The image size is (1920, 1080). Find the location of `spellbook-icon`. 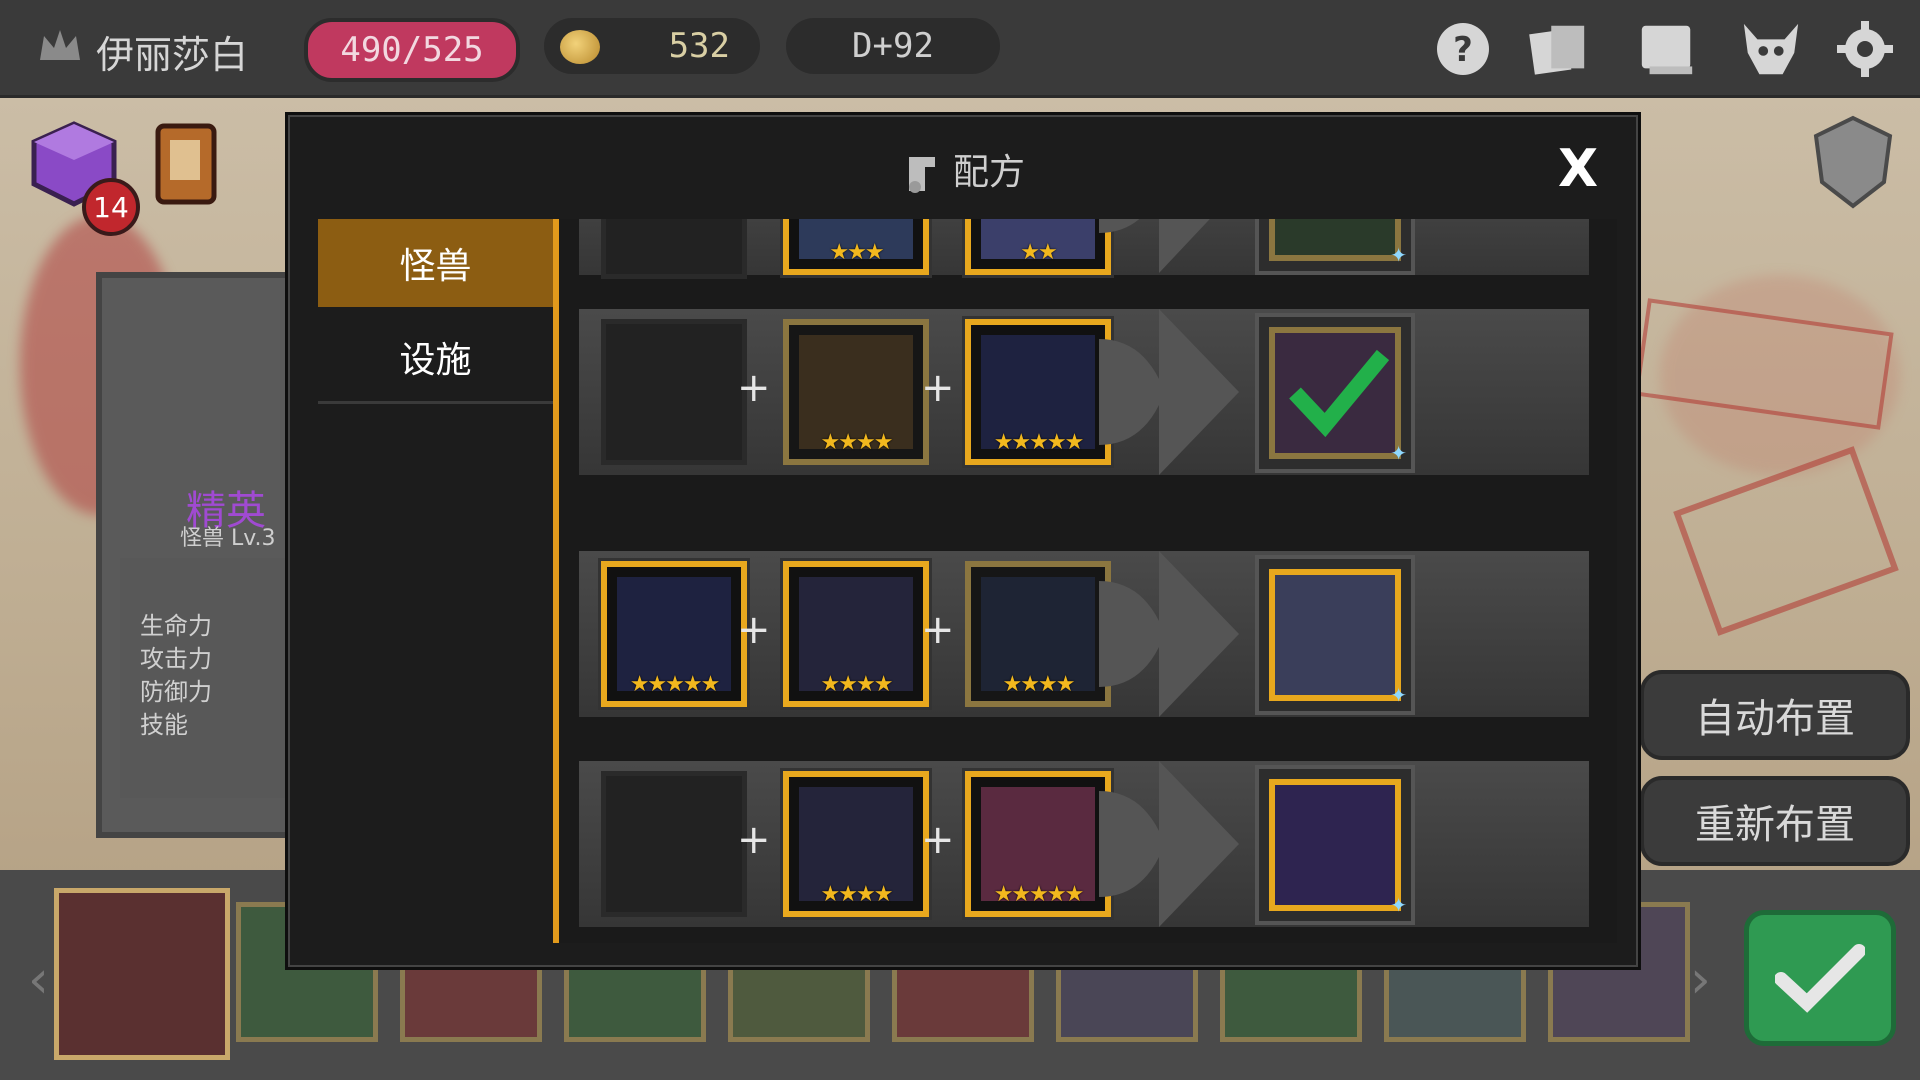

spellbook-icon is located at coordinates (188, 166).